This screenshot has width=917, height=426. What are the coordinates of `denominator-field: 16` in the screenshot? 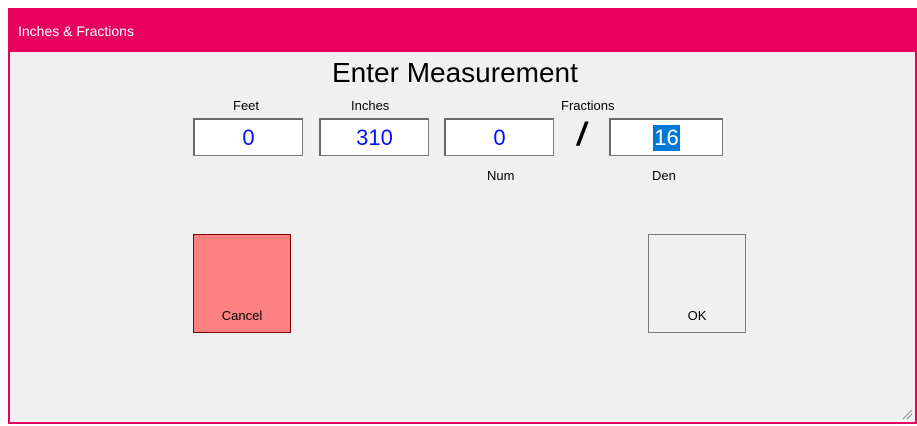 It's located at (666, 137).